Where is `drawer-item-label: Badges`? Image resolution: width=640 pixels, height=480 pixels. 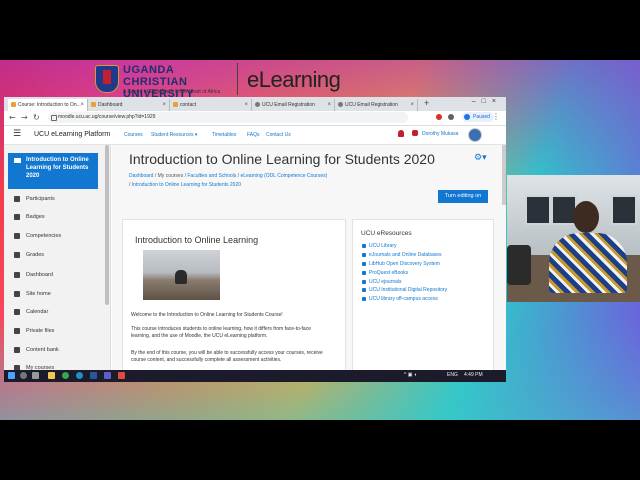 drawer-item-label: Badges is located at coordinates (35, 217).